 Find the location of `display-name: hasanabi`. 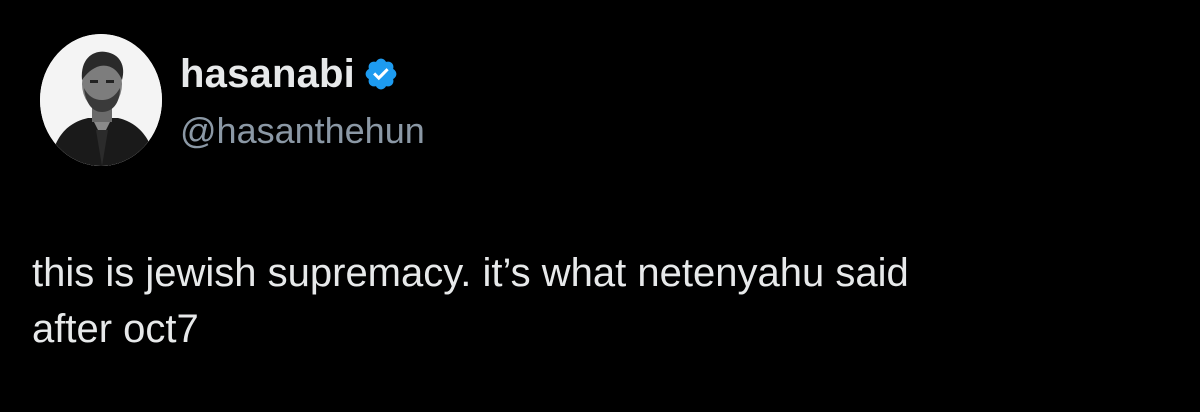

display-name: hasanabi is located at coordinates (267, 74).